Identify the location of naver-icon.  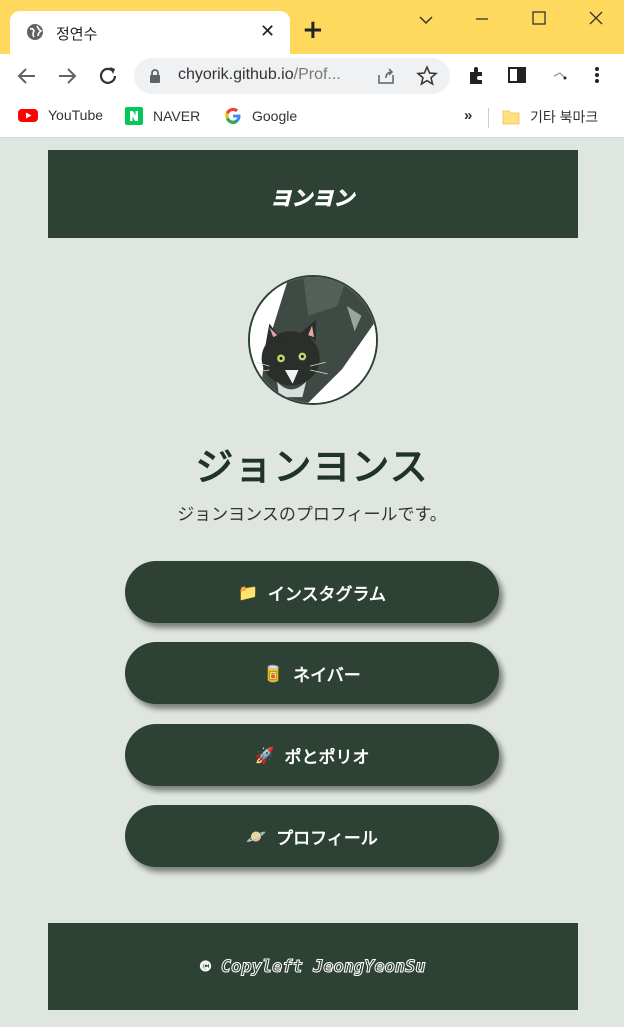
(134, 116).